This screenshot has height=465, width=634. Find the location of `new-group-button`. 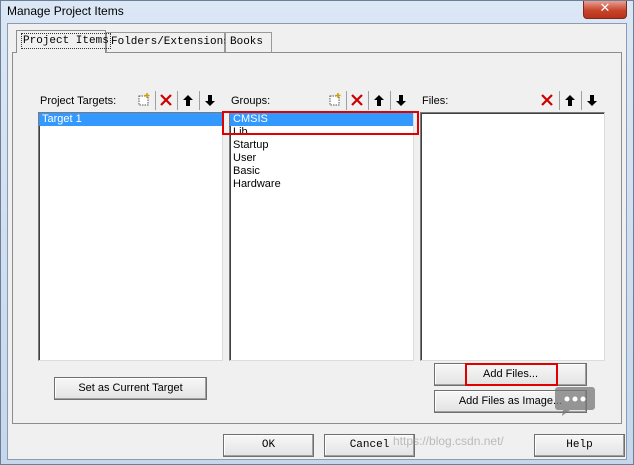

new-group-button is located at coordinates (335, 100).